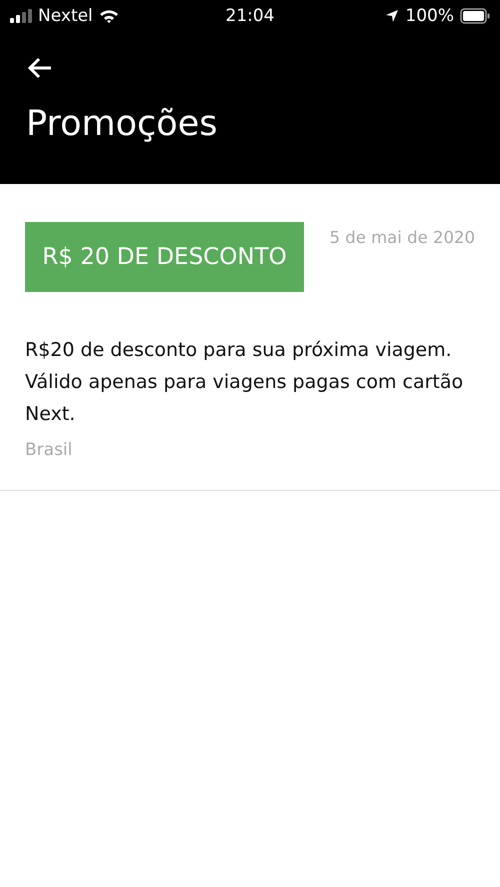 The image size is (500, 887). What do you see at coordinates (402, 237) in the screenshot?
I see `promo-date: 5 de mai de 2020` at bounding box center [402, 237].